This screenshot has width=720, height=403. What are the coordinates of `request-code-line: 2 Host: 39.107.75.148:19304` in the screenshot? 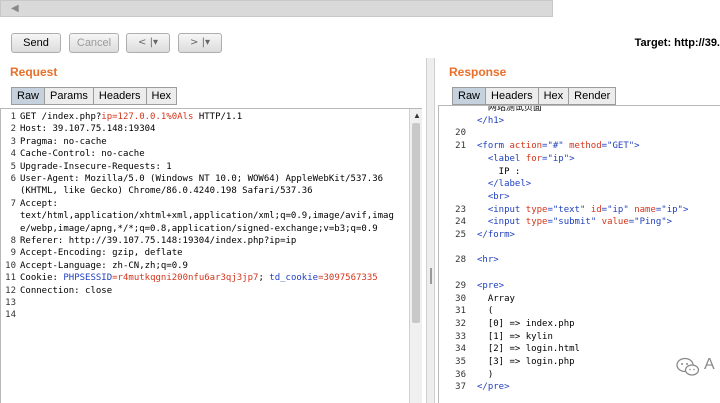 It's located at (204, 129).